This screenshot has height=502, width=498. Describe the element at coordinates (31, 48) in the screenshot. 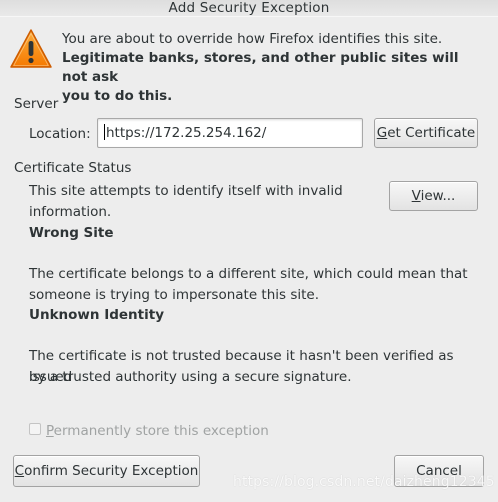

I see `warning-triangle-icon` at that location.